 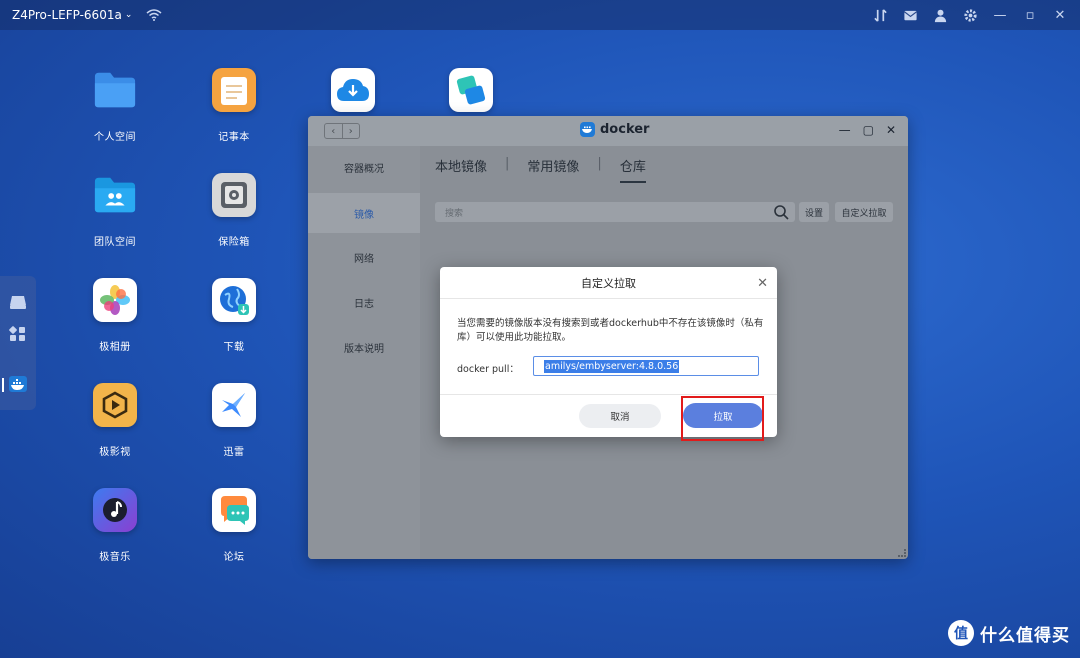 What do you see at coordinates (234, 195) in the screenshot?
I see `safe-icon` at bounding box center [234, 195].